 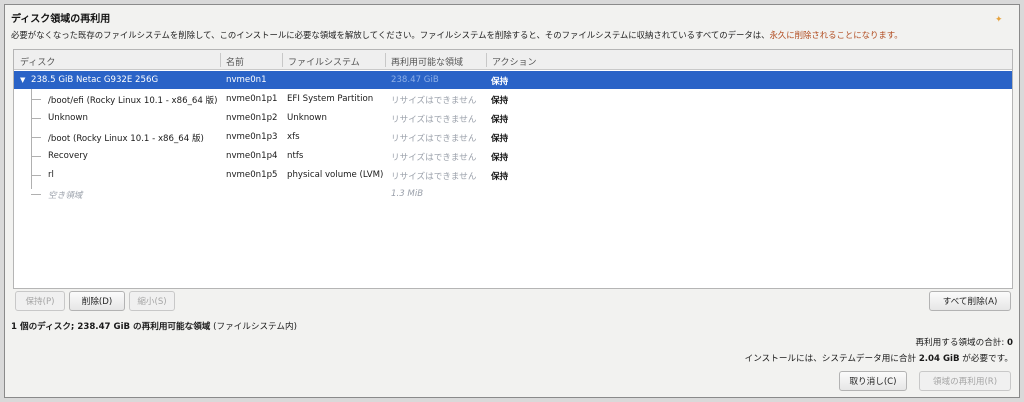 What do you see at coordinates (335, 175) in the screenshot?
I see `partition-filesystem: physical volume (LVM)` at bounding box center [335, 175].